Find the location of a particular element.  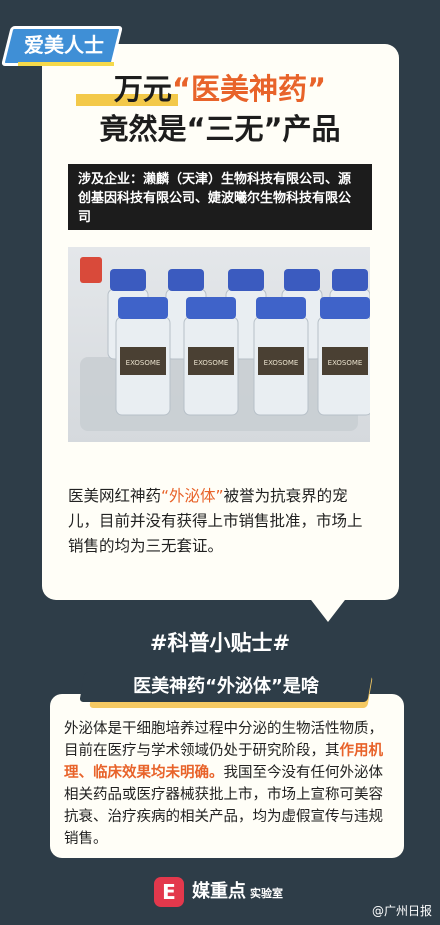

tag-label: 爱美人士 is located at coordinates (64, 45).